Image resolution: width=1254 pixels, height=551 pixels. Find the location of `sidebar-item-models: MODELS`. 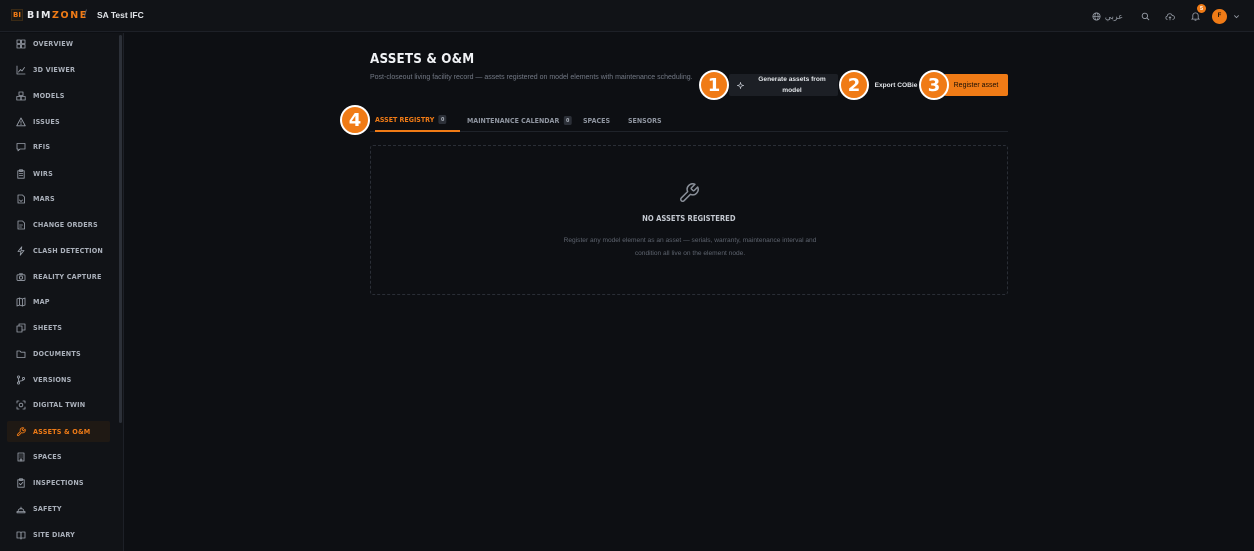

sidebar-item-models: MODELS is located at coordinates (58, 95).